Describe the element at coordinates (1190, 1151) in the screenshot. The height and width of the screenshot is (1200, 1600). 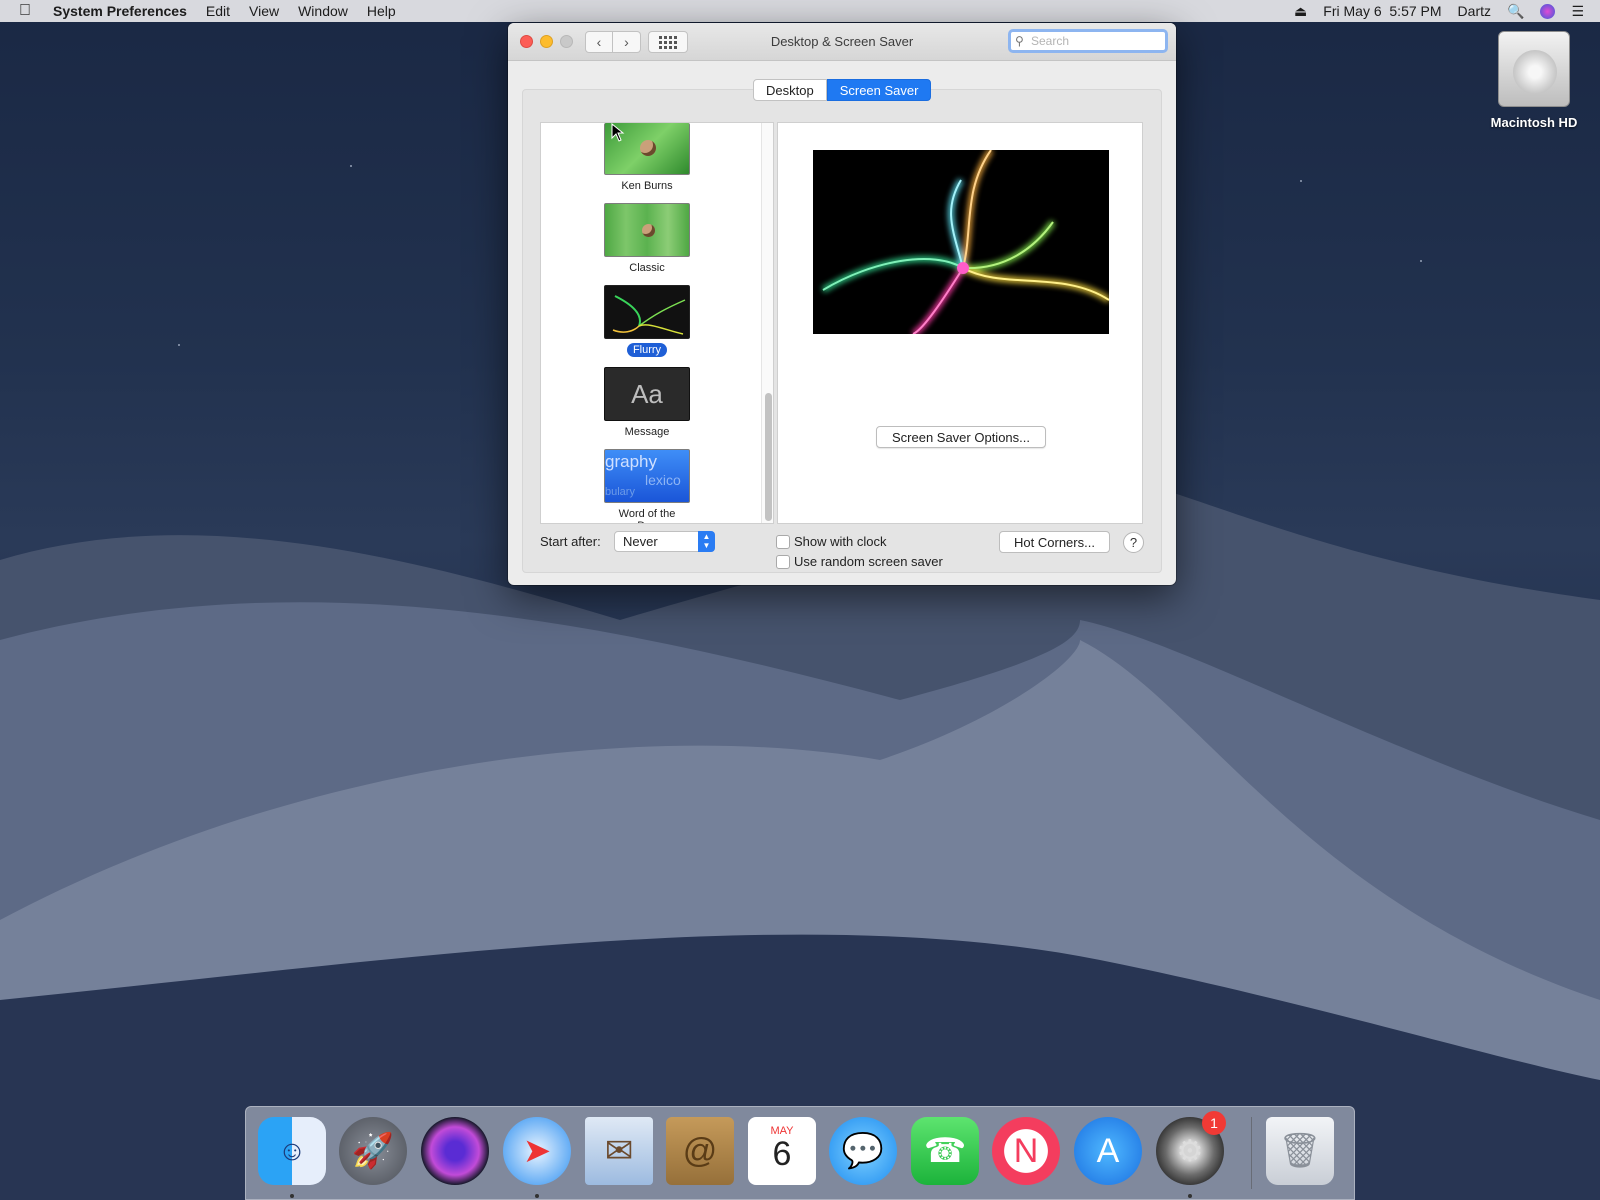
I see `gear-icon: ⚙` at that location.